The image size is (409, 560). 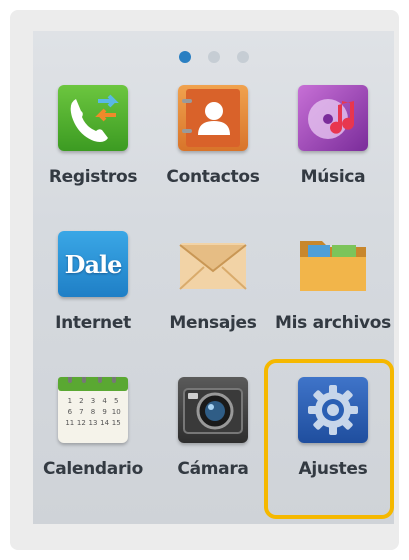 I want to click on calendar-day: 6, so click(x=70, y=412).